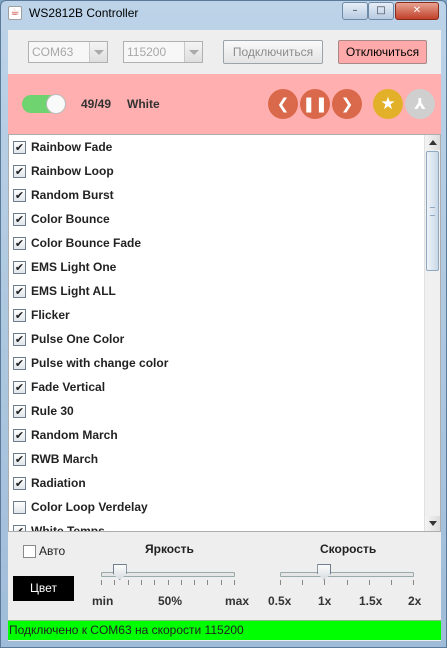 The height and width of the screenshot is (648, 447). Describe the element at coordinates (347, 104) in the screenshot. I see `next-icon: ❯` at that location.